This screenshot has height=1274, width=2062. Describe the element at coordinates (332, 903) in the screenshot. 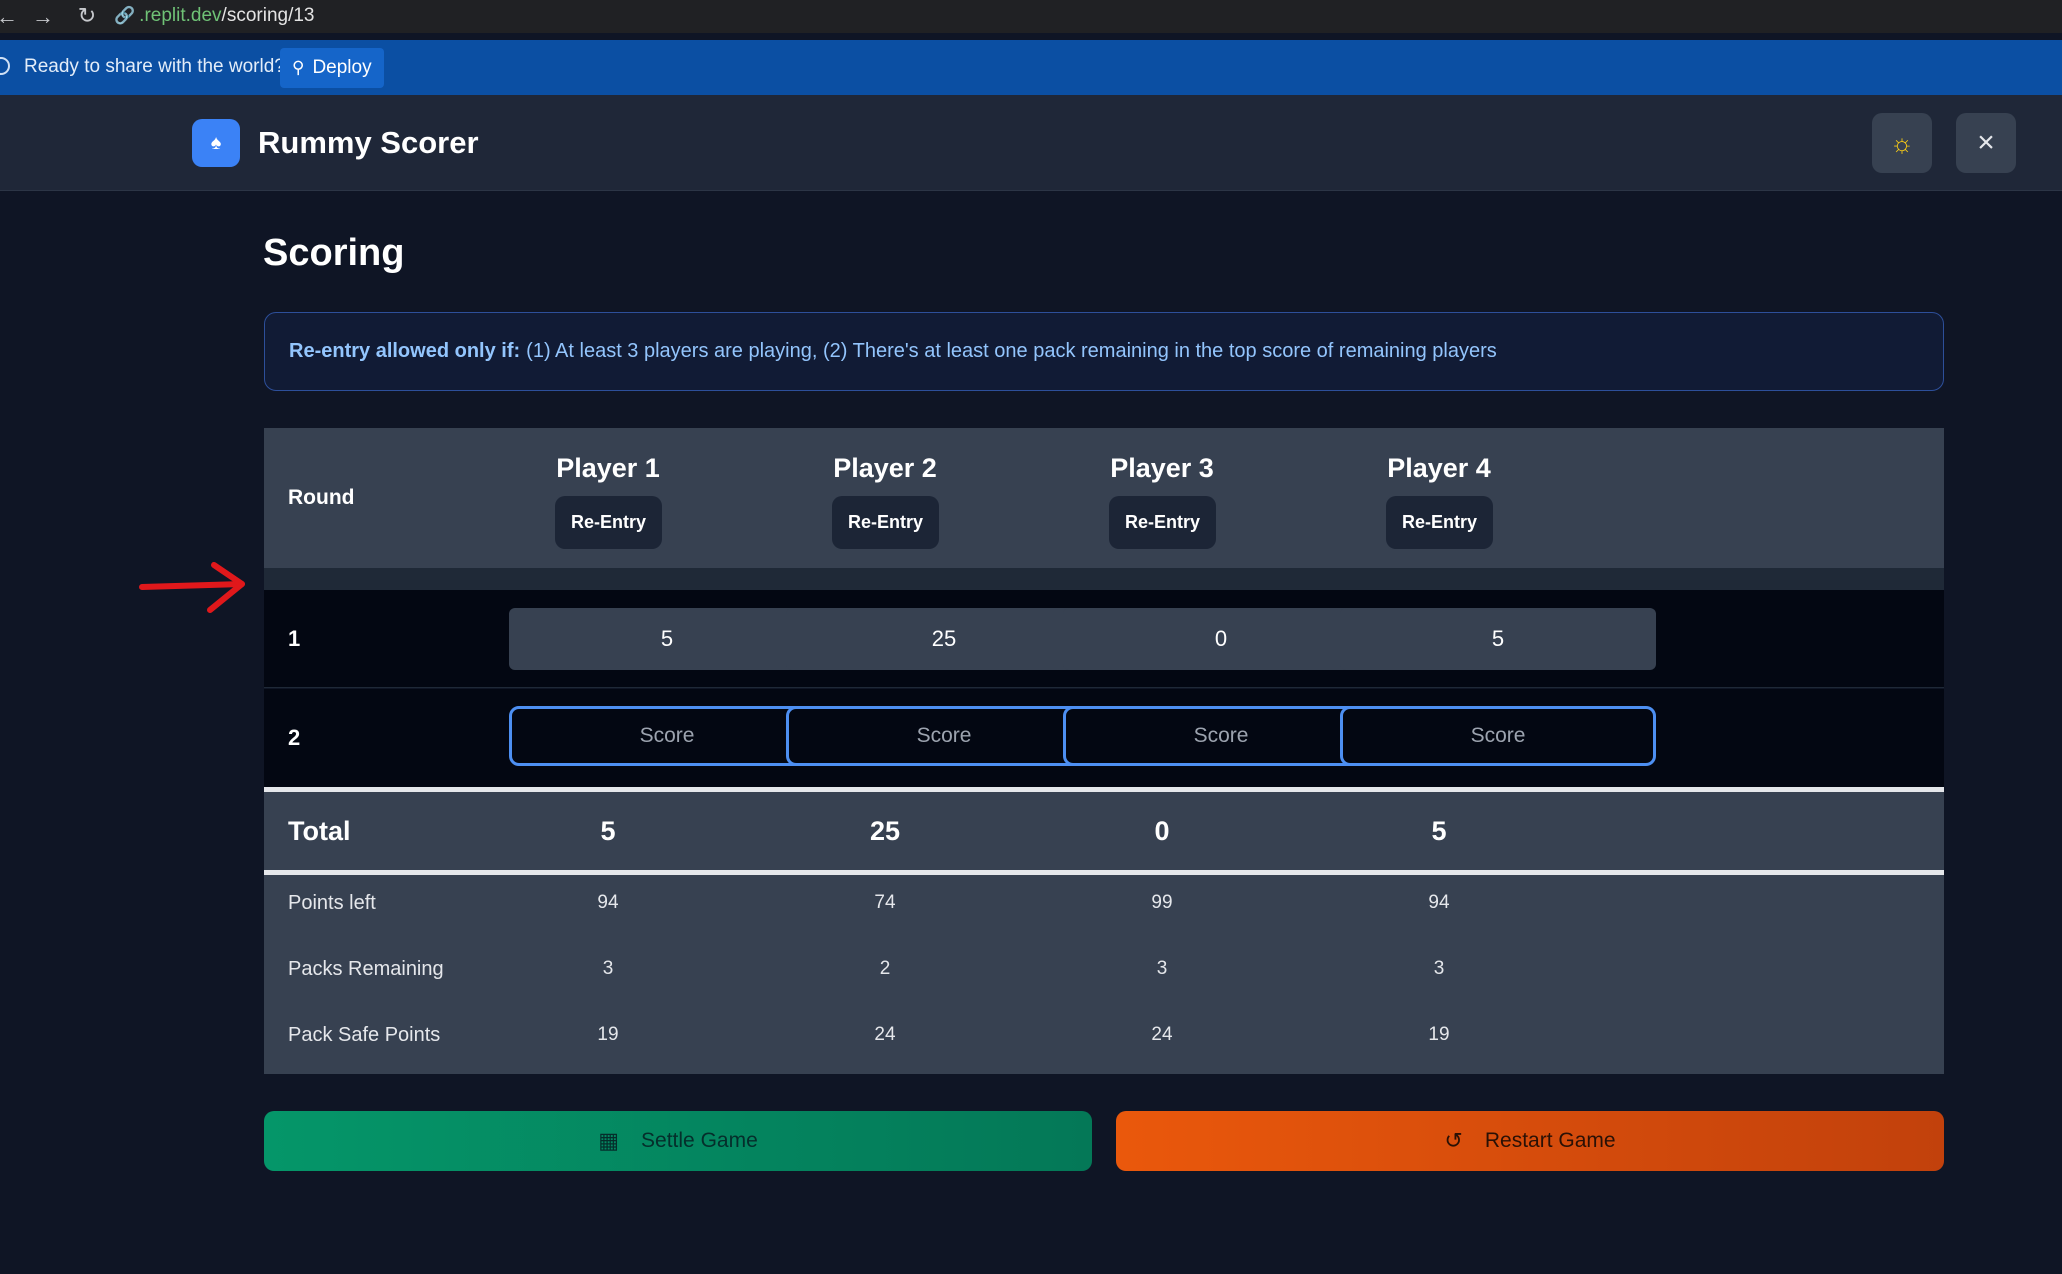

I see `points-left-label: Points left` at that location.